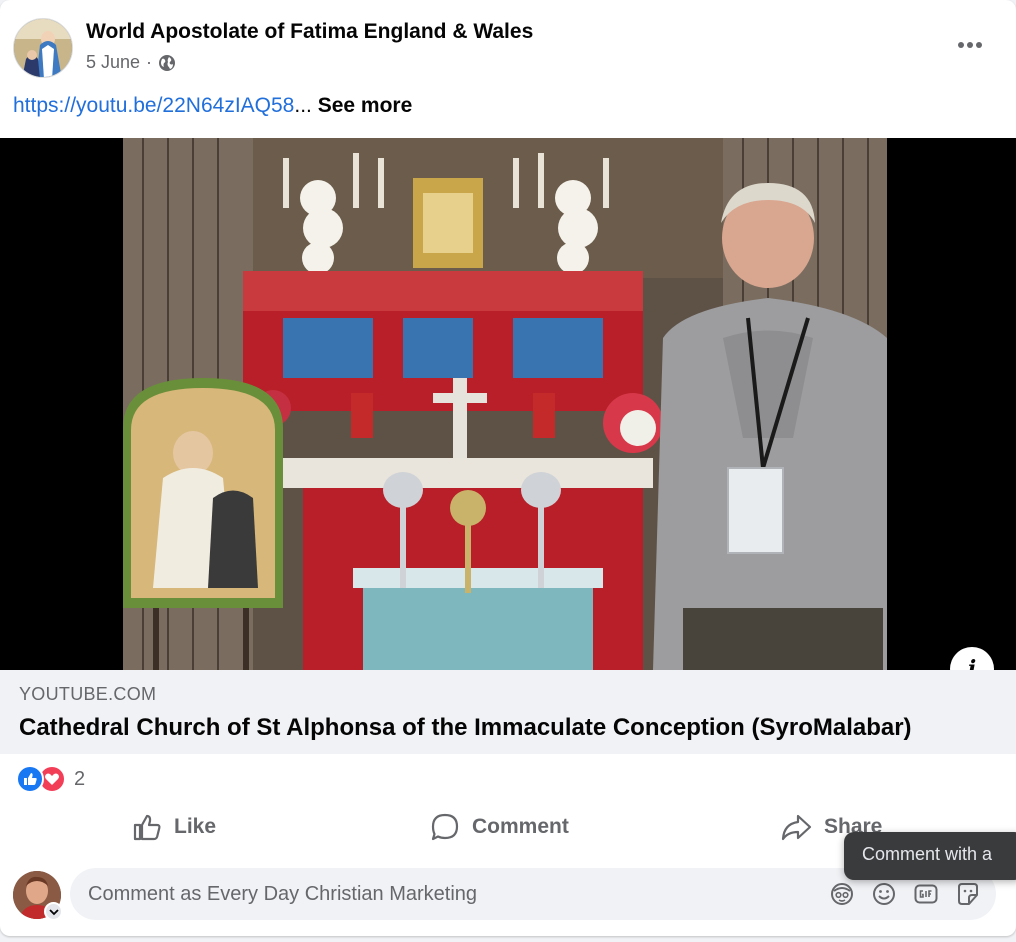  Describe the element at coordinates (113, 62) in the screenshot. I see `post-date: 5 June` at that location.